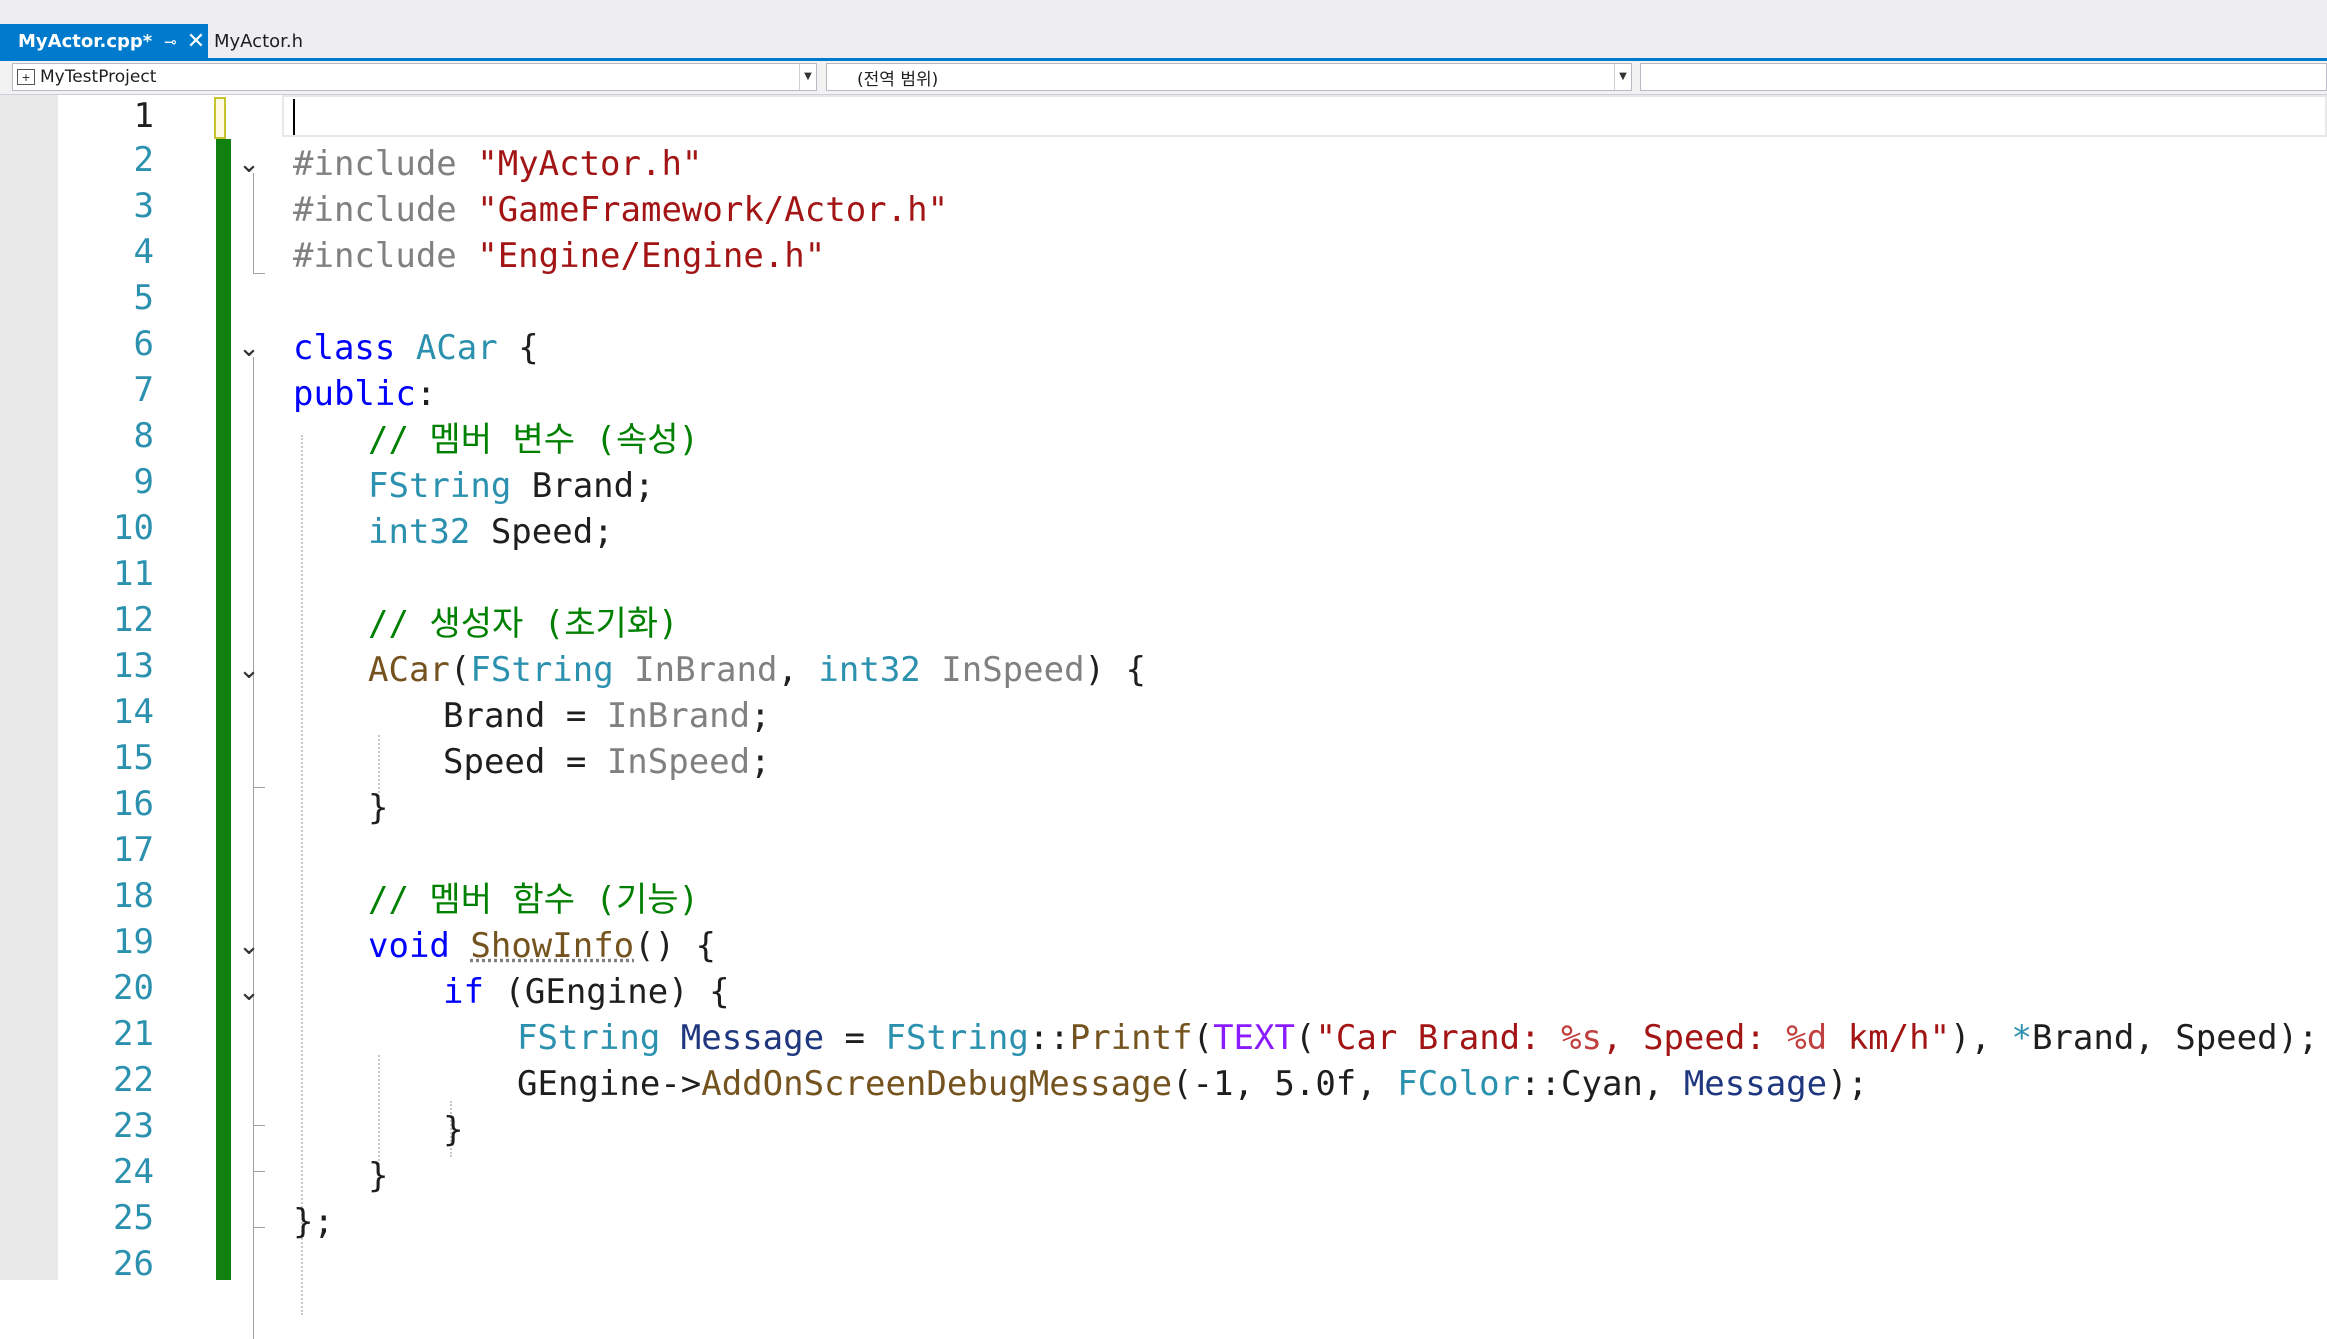 Image resolution: width=2327 pixels, height=1339 pixels. I want to click on scope-value: (전역 범위), so click(898, 79).